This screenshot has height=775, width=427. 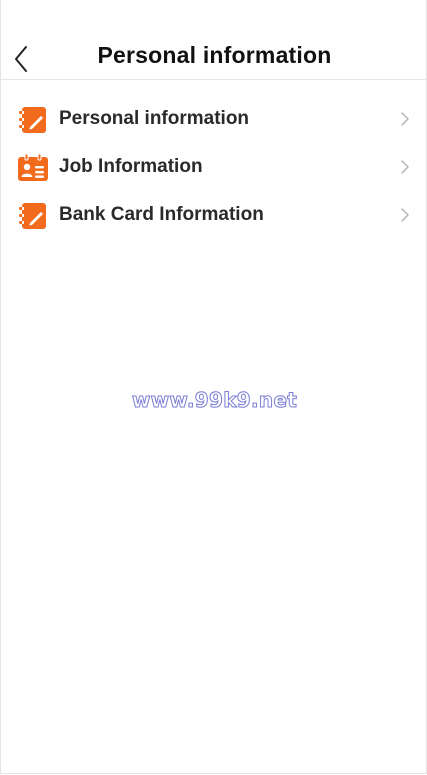 What do you see at coordinates (161, 214) in the screenshot?
I see `menu-item-label: Bank Card Information` at bounding box center [161, 214].